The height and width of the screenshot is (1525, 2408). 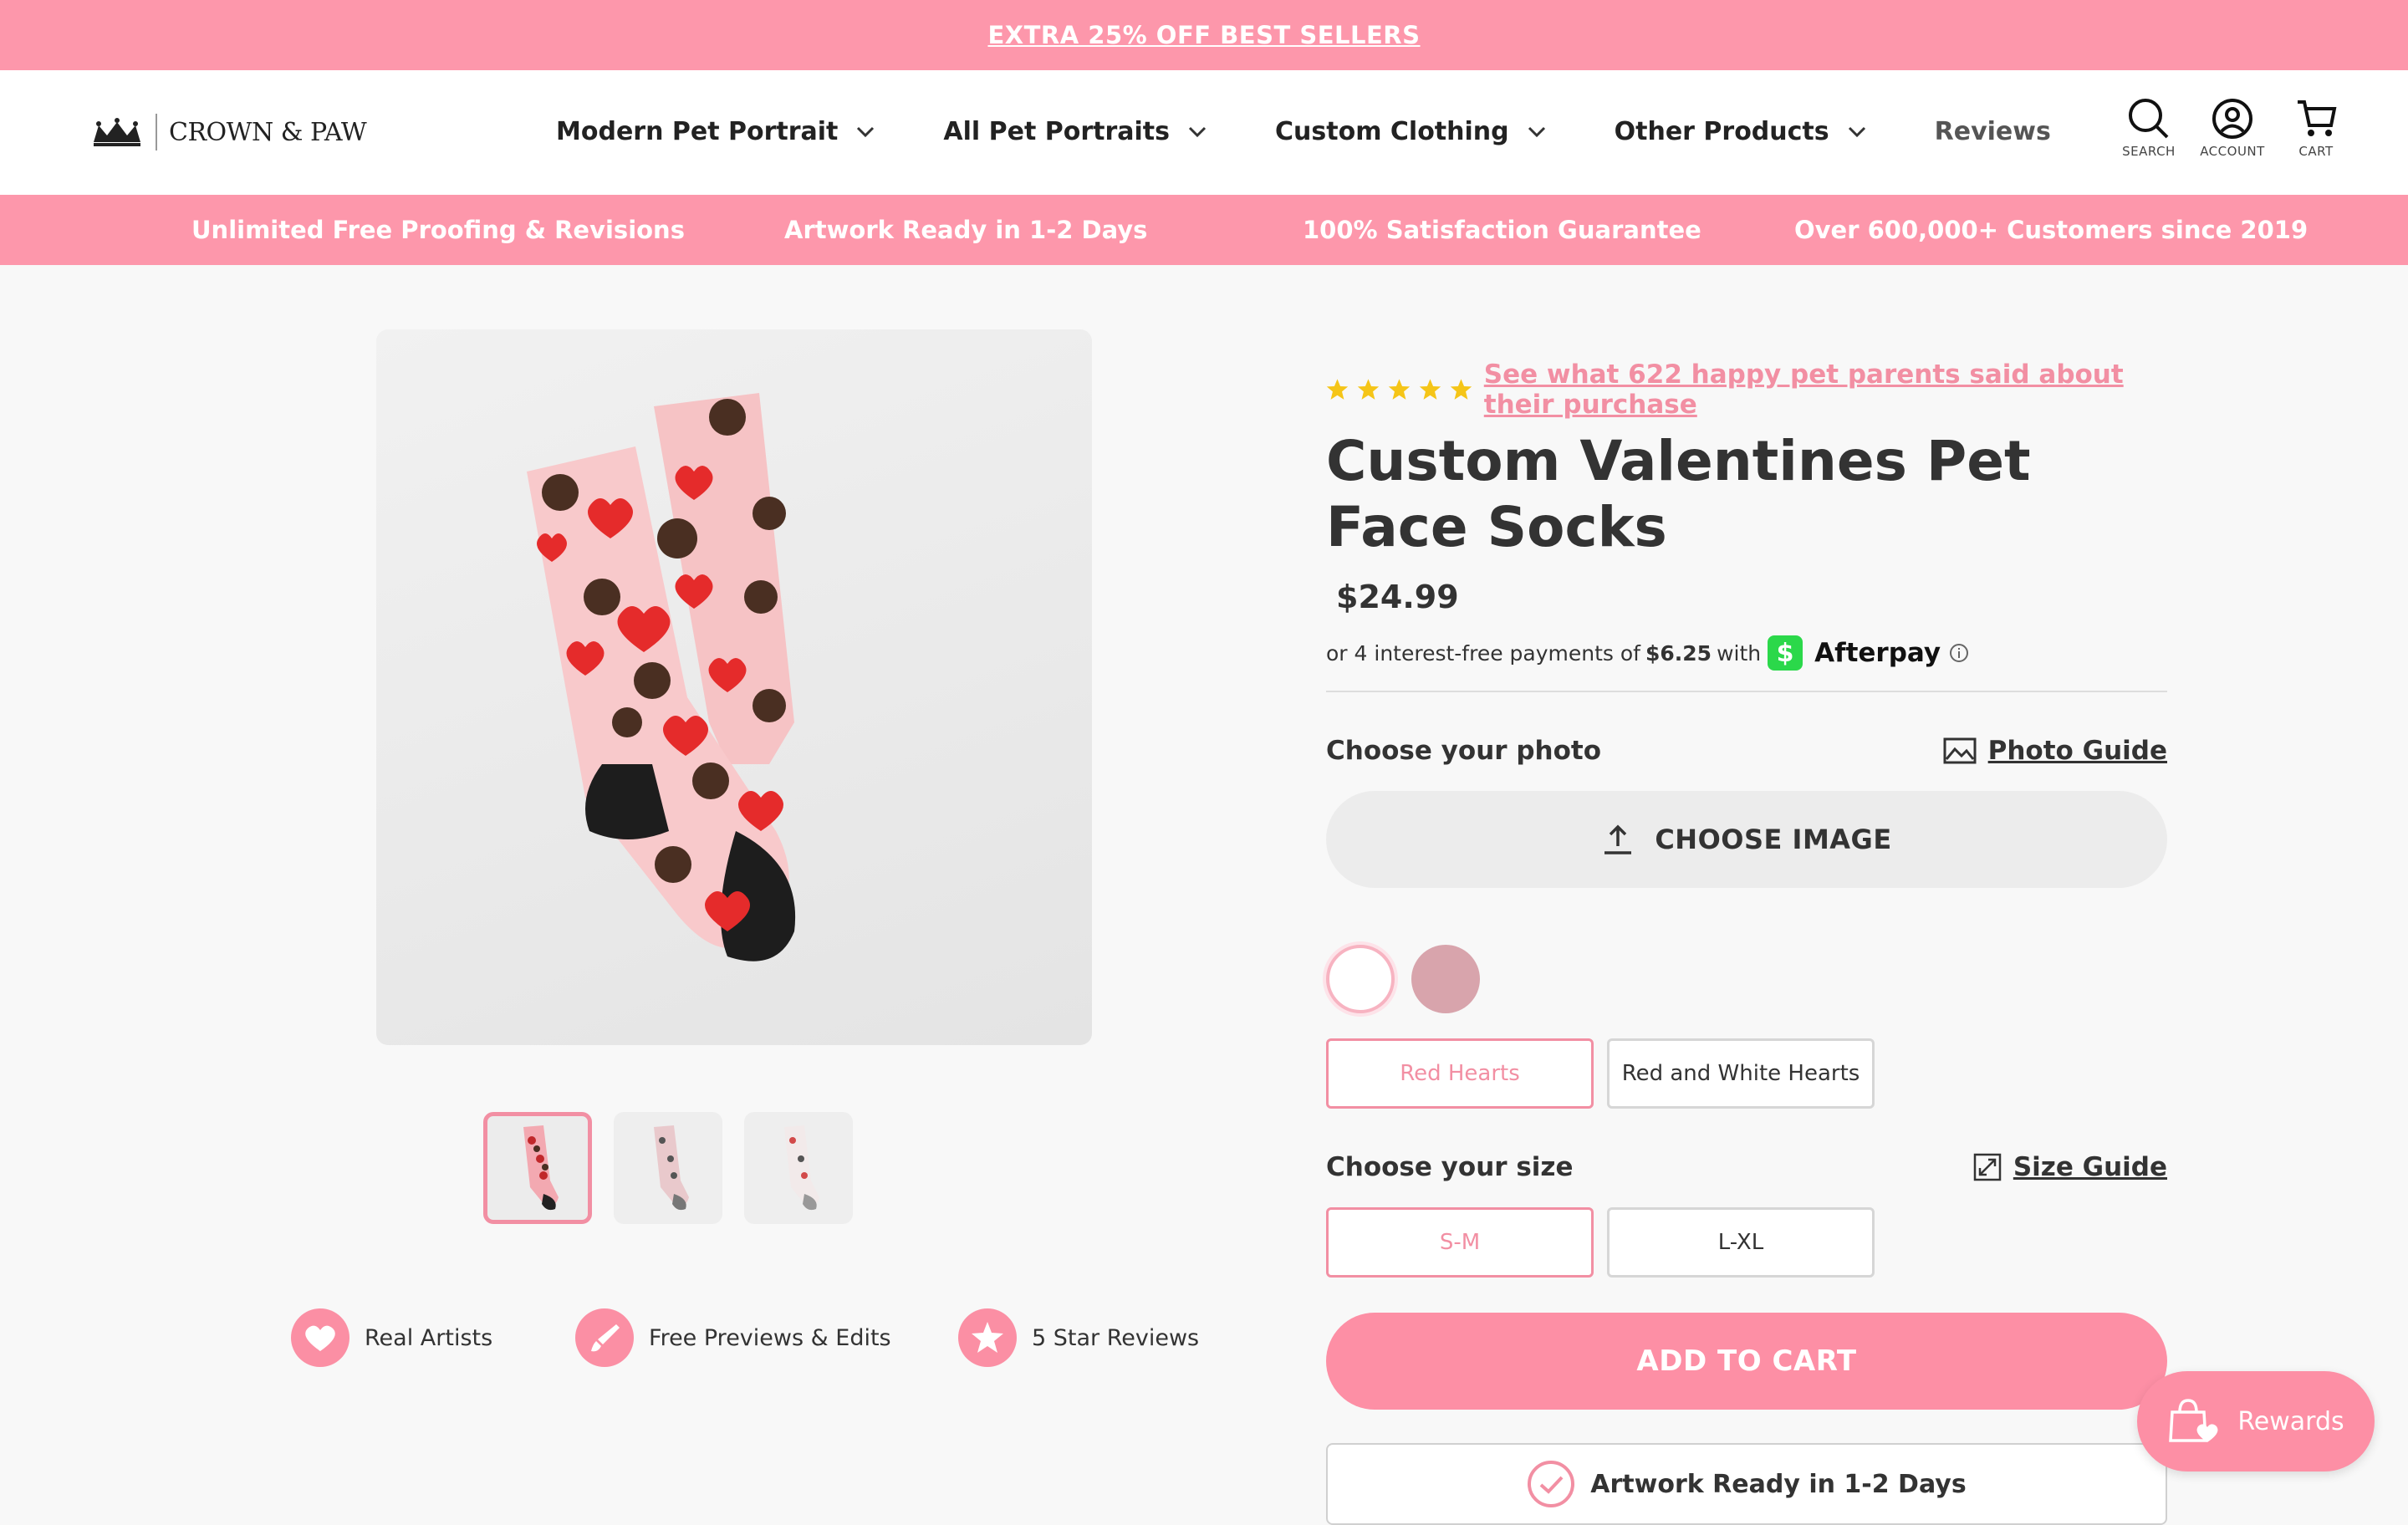 What do you see at coordinates (2290, 1421) in the screenshot?
I see `rewards-label: Rewards` at bounding box center [2290, 1421].